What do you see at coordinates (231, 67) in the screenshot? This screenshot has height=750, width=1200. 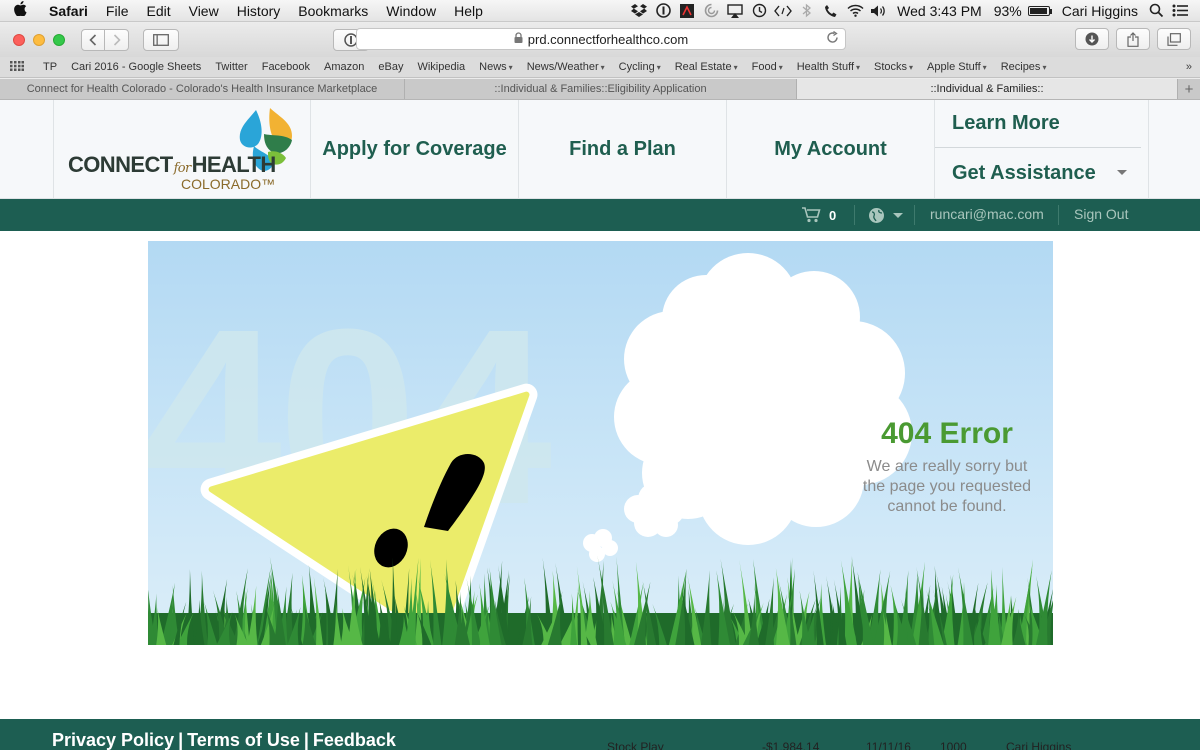 I see `favorite-twitter: Twitter` at bounding box center [231, 67].